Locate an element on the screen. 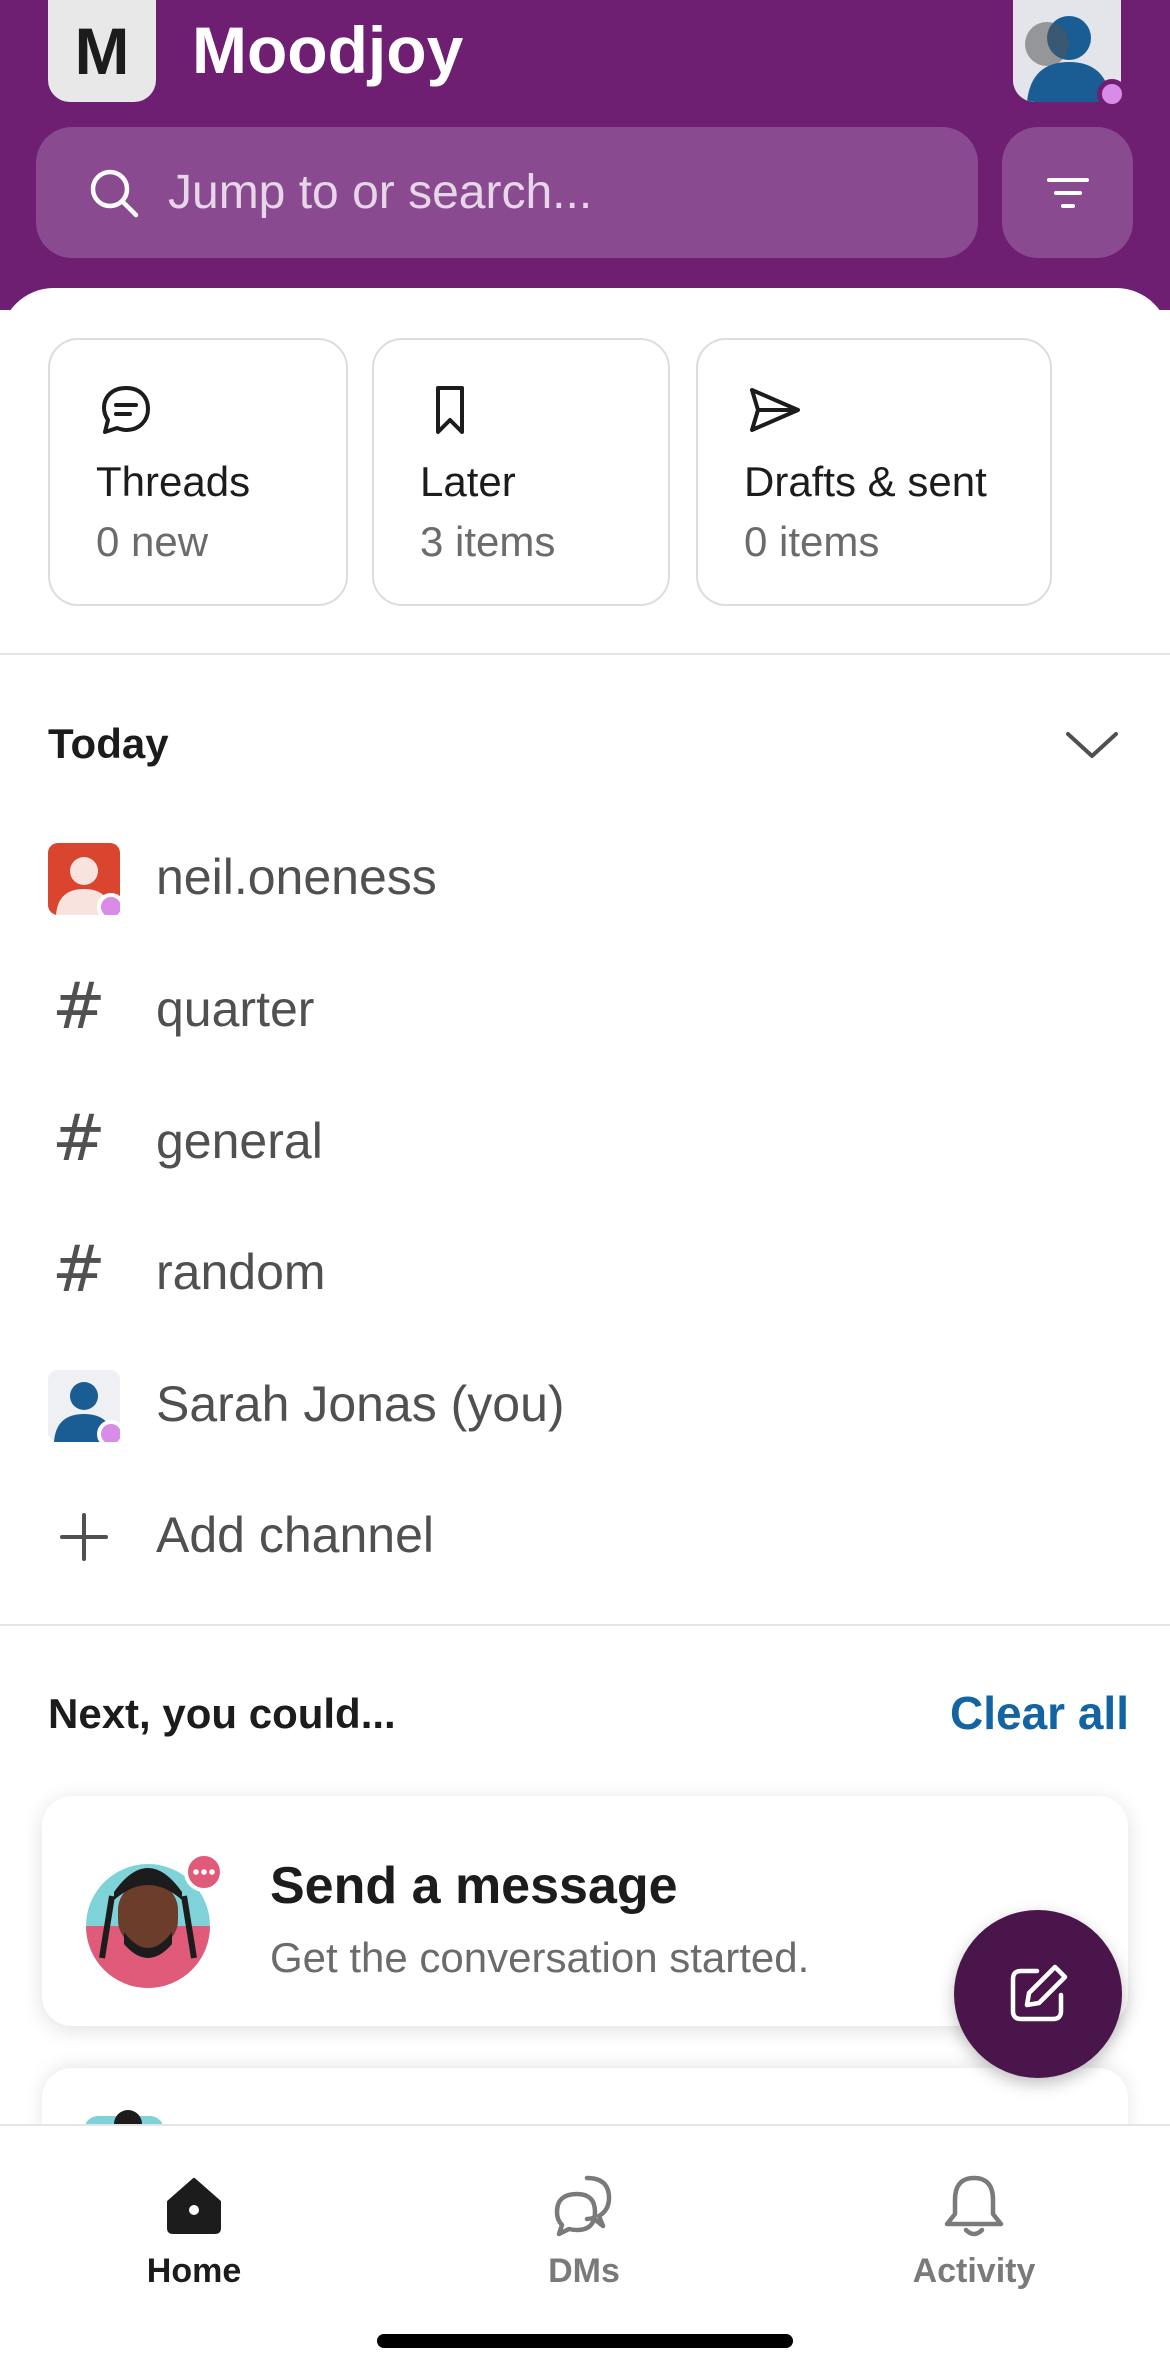 Image resolution: width=1170 pixels, height=2374 pixels. threads-count: 0 new is located at coordinates (152, 541).